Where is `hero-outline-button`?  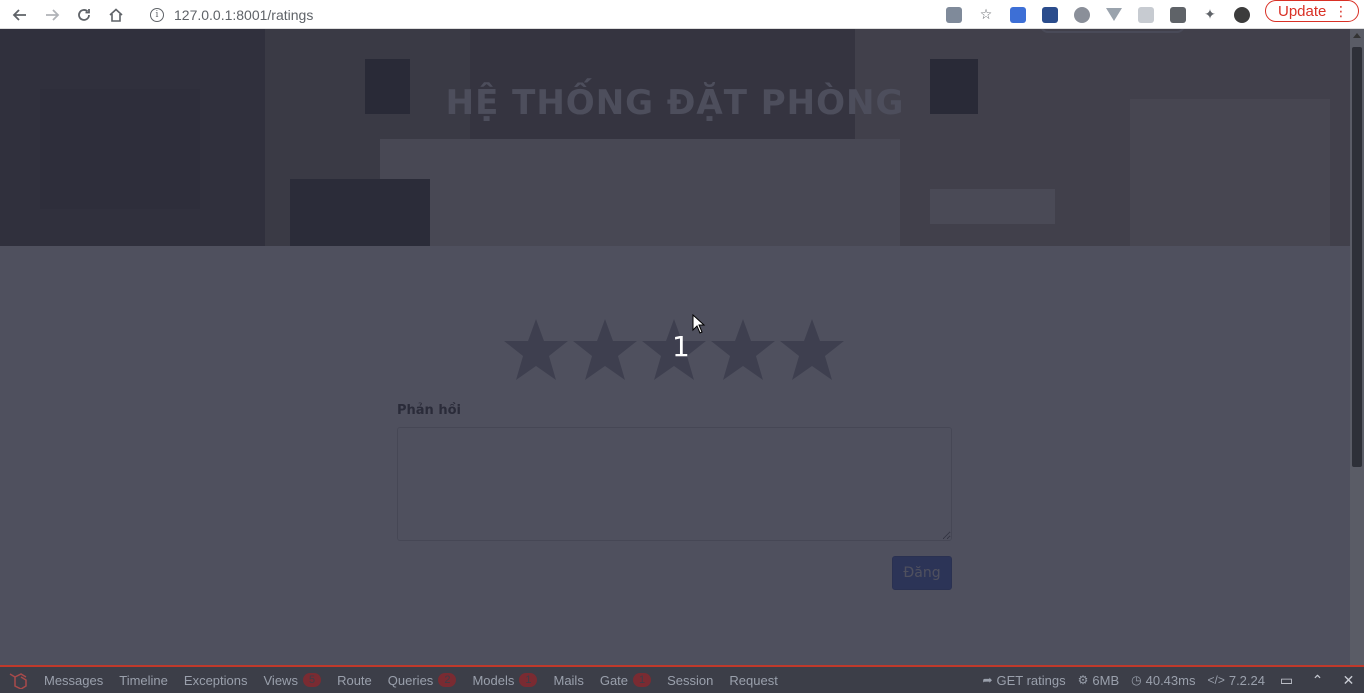
hero-outline-button is located at coordinates (1112, 31).